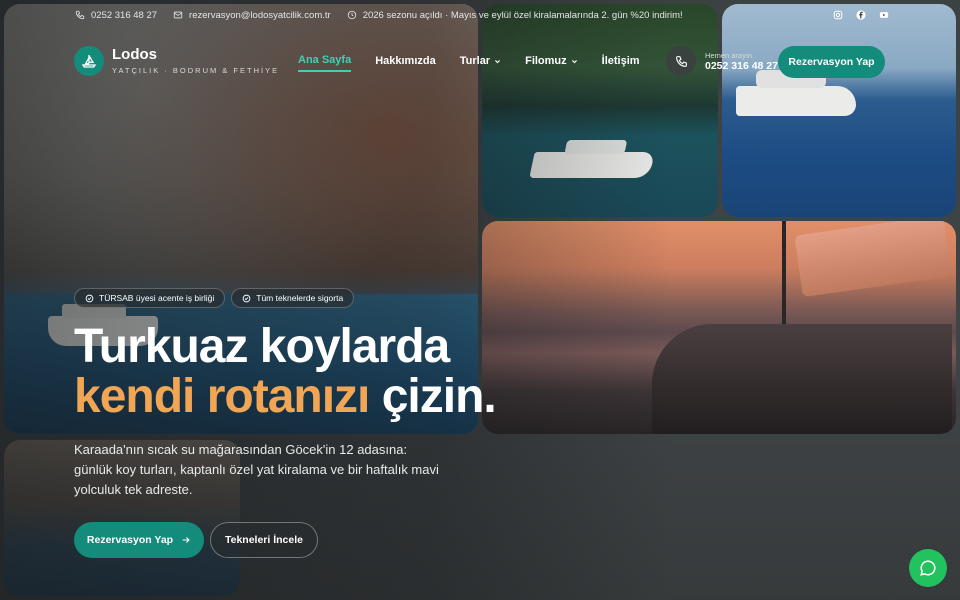 Image resolution: width=960 pixels, height=600 pixels. What do you see at coordinates (222, 396) in the screenshot?
I see `hero-title-accent: kendi rotanızı` at bounding box center [222, 396].